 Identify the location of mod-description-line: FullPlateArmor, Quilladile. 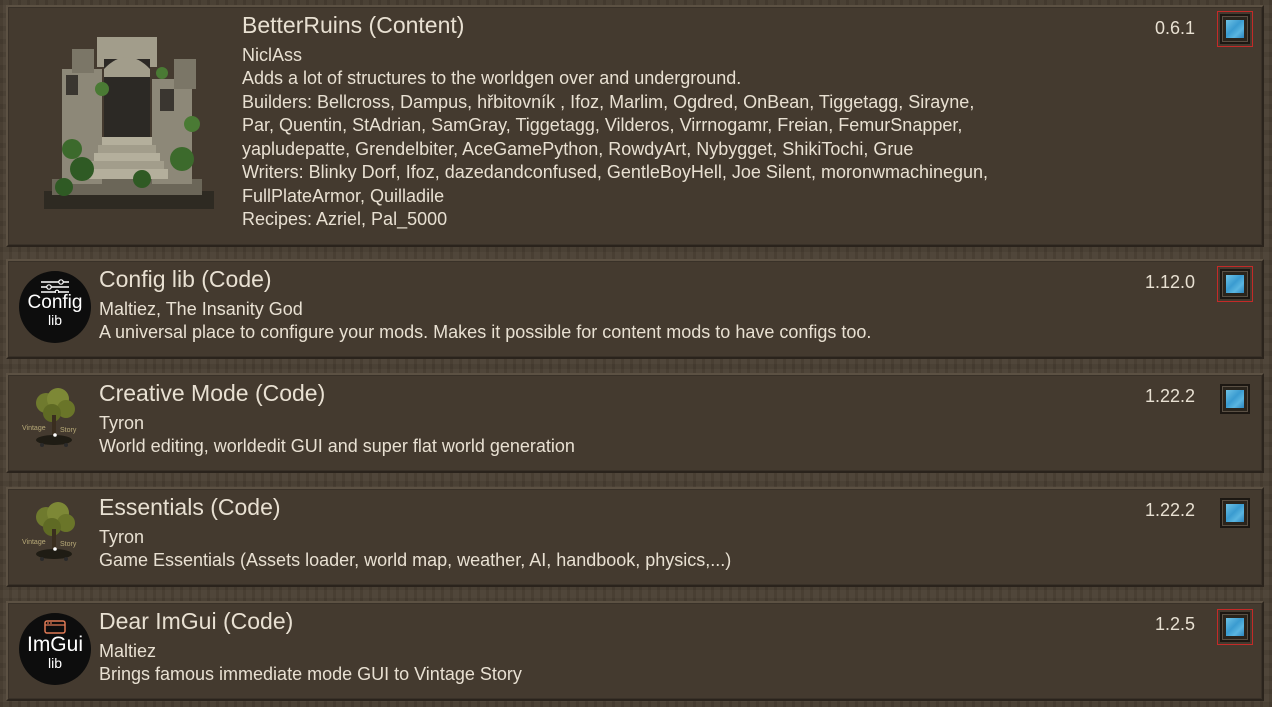
(343, 195).